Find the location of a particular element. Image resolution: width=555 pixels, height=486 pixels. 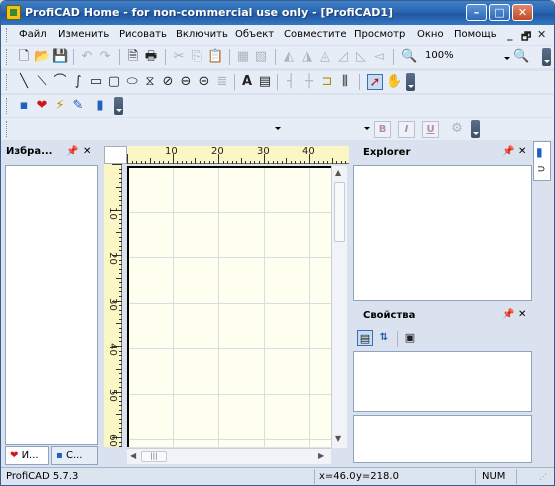

paste-icon: 📋 is located at coordinates (215, 57).